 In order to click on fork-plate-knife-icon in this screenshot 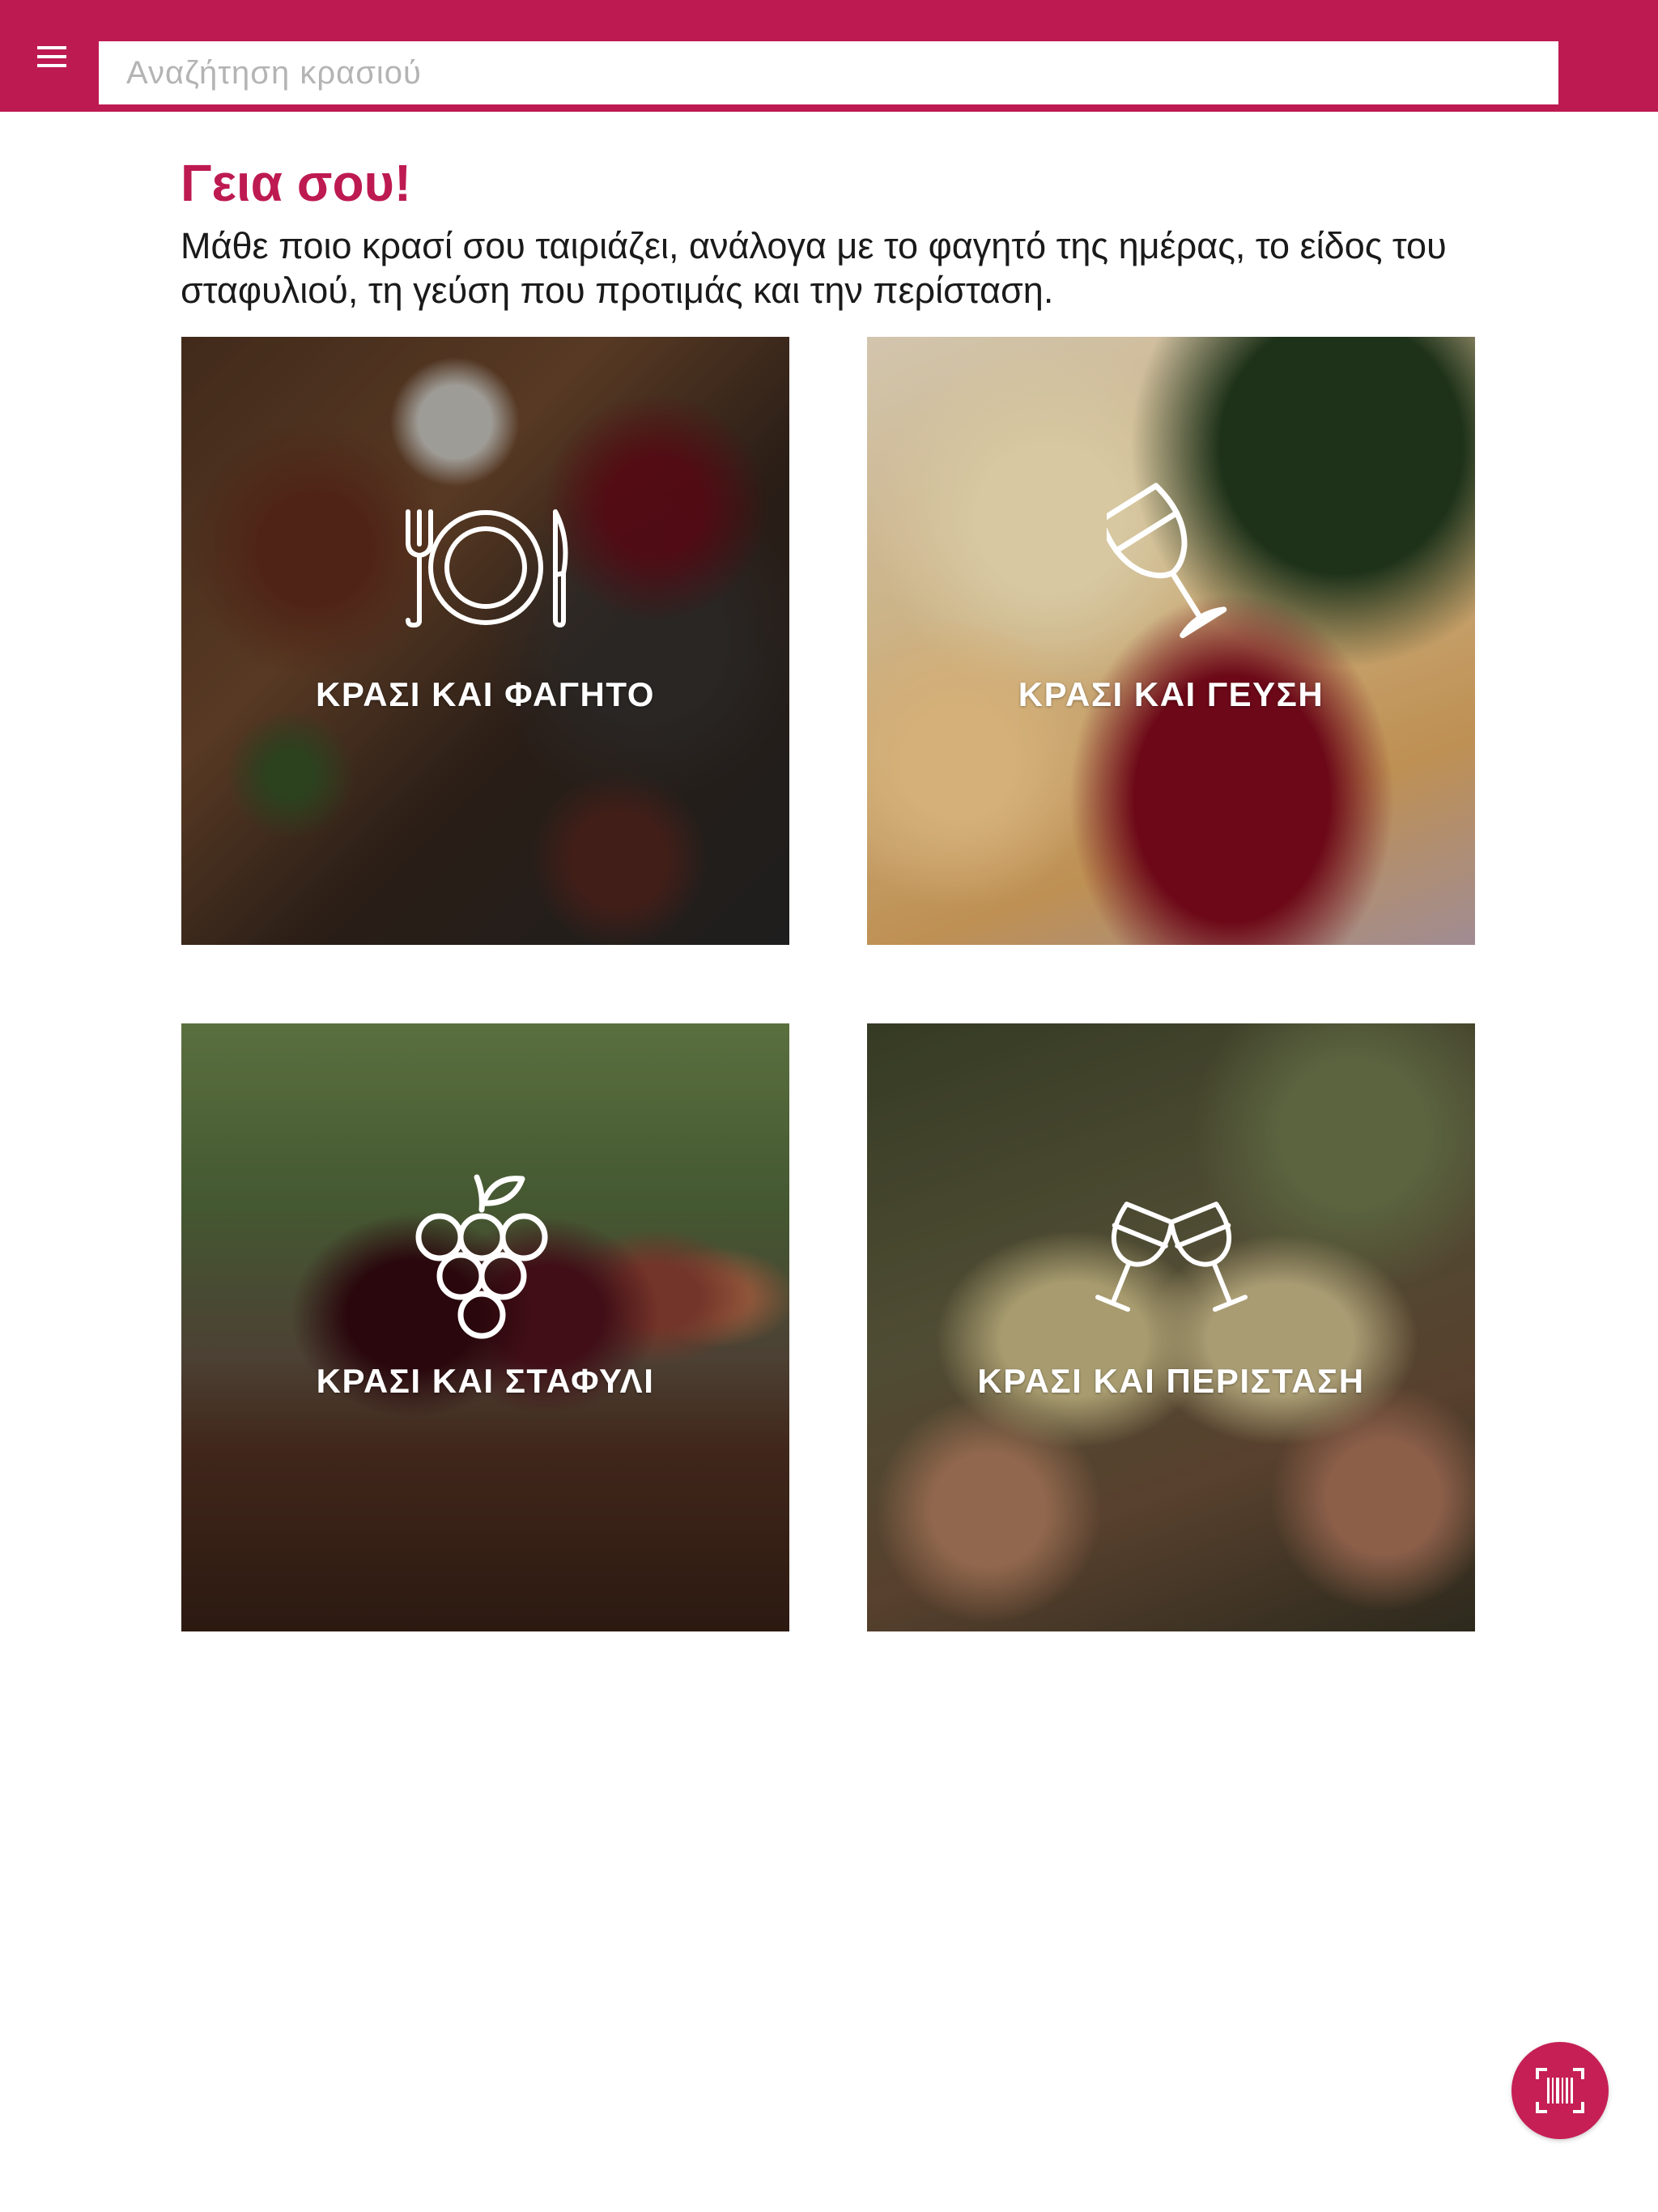, I will do `click(486, 568)`.